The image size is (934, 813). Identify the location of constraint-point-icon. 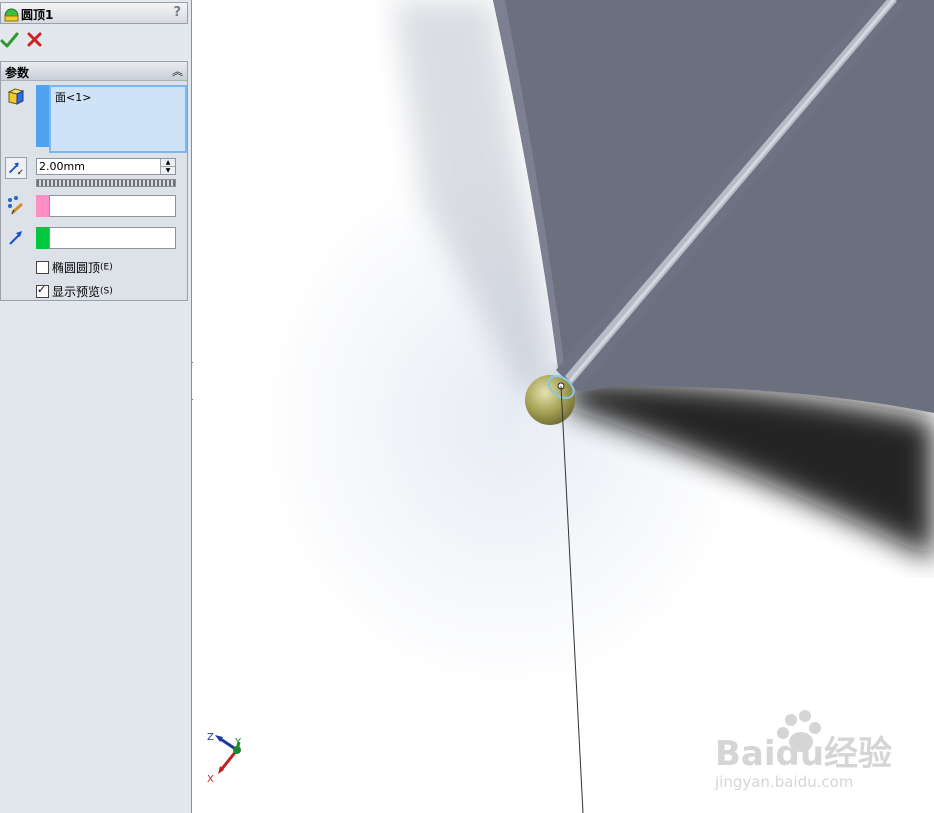
(15, 205).